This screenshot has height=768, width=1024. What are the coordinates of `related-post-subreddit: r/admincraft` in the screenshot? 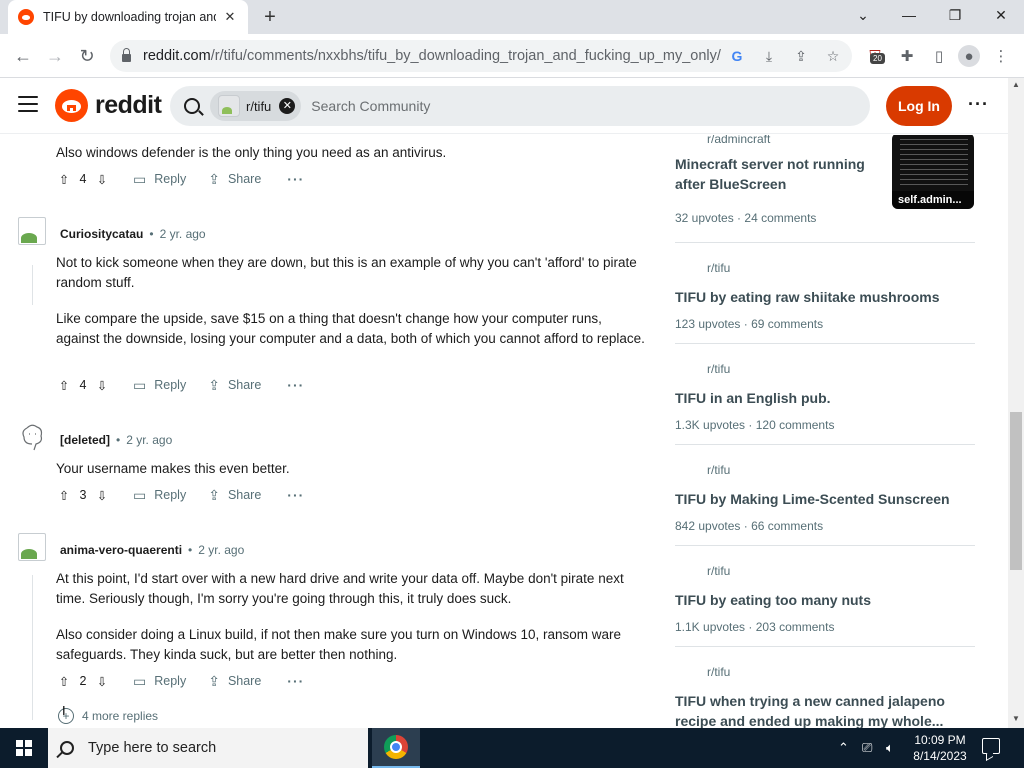 It's located at (738, 140).